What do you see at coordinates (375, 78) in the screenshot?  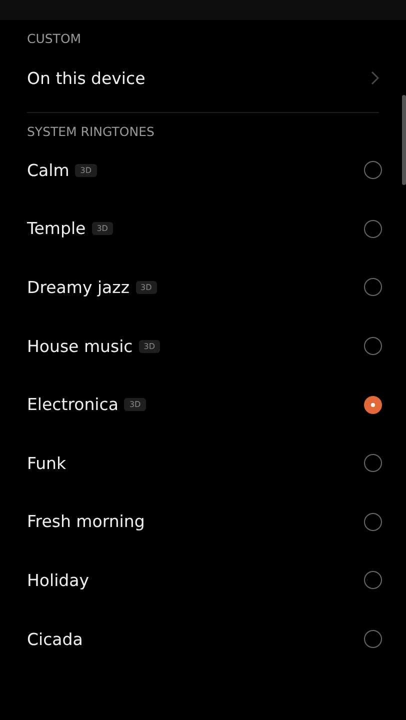 I see `chevron-right-icon` at bounding box center [375, 78].